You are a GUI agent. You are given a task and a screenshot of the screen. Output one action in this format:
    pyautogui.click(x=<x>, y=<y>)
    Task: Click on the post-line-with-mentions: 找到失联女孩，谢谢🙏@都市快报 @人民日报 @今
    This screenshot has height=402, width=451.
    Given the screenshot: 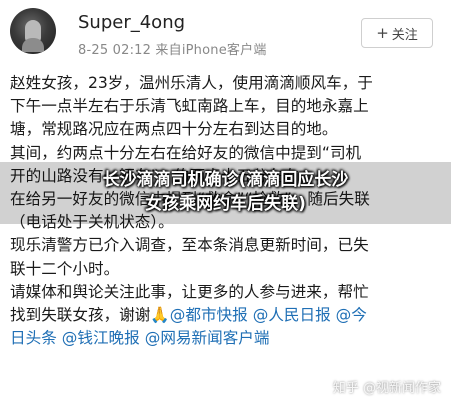 What is the action you would take?
    pyautogui.click(x=228, y=315)
    